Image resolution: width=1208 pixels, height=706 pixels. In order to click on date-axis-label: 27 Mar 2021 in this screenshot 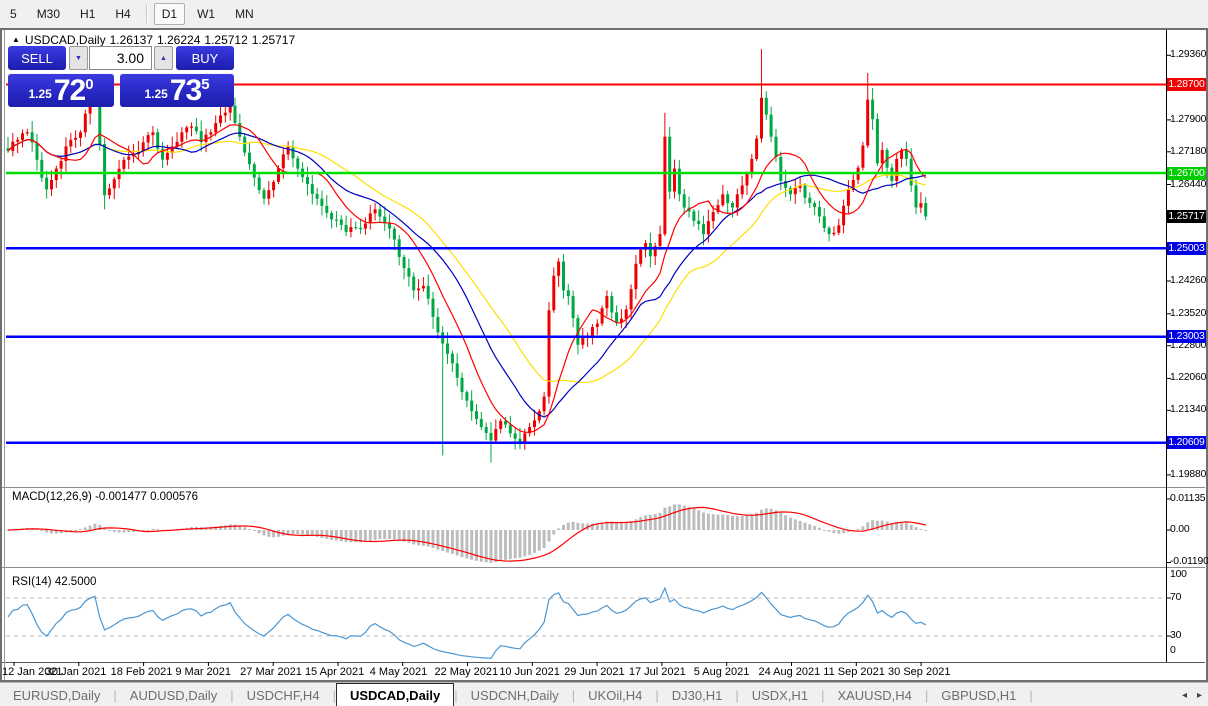, I will do `click(271, 672)`.